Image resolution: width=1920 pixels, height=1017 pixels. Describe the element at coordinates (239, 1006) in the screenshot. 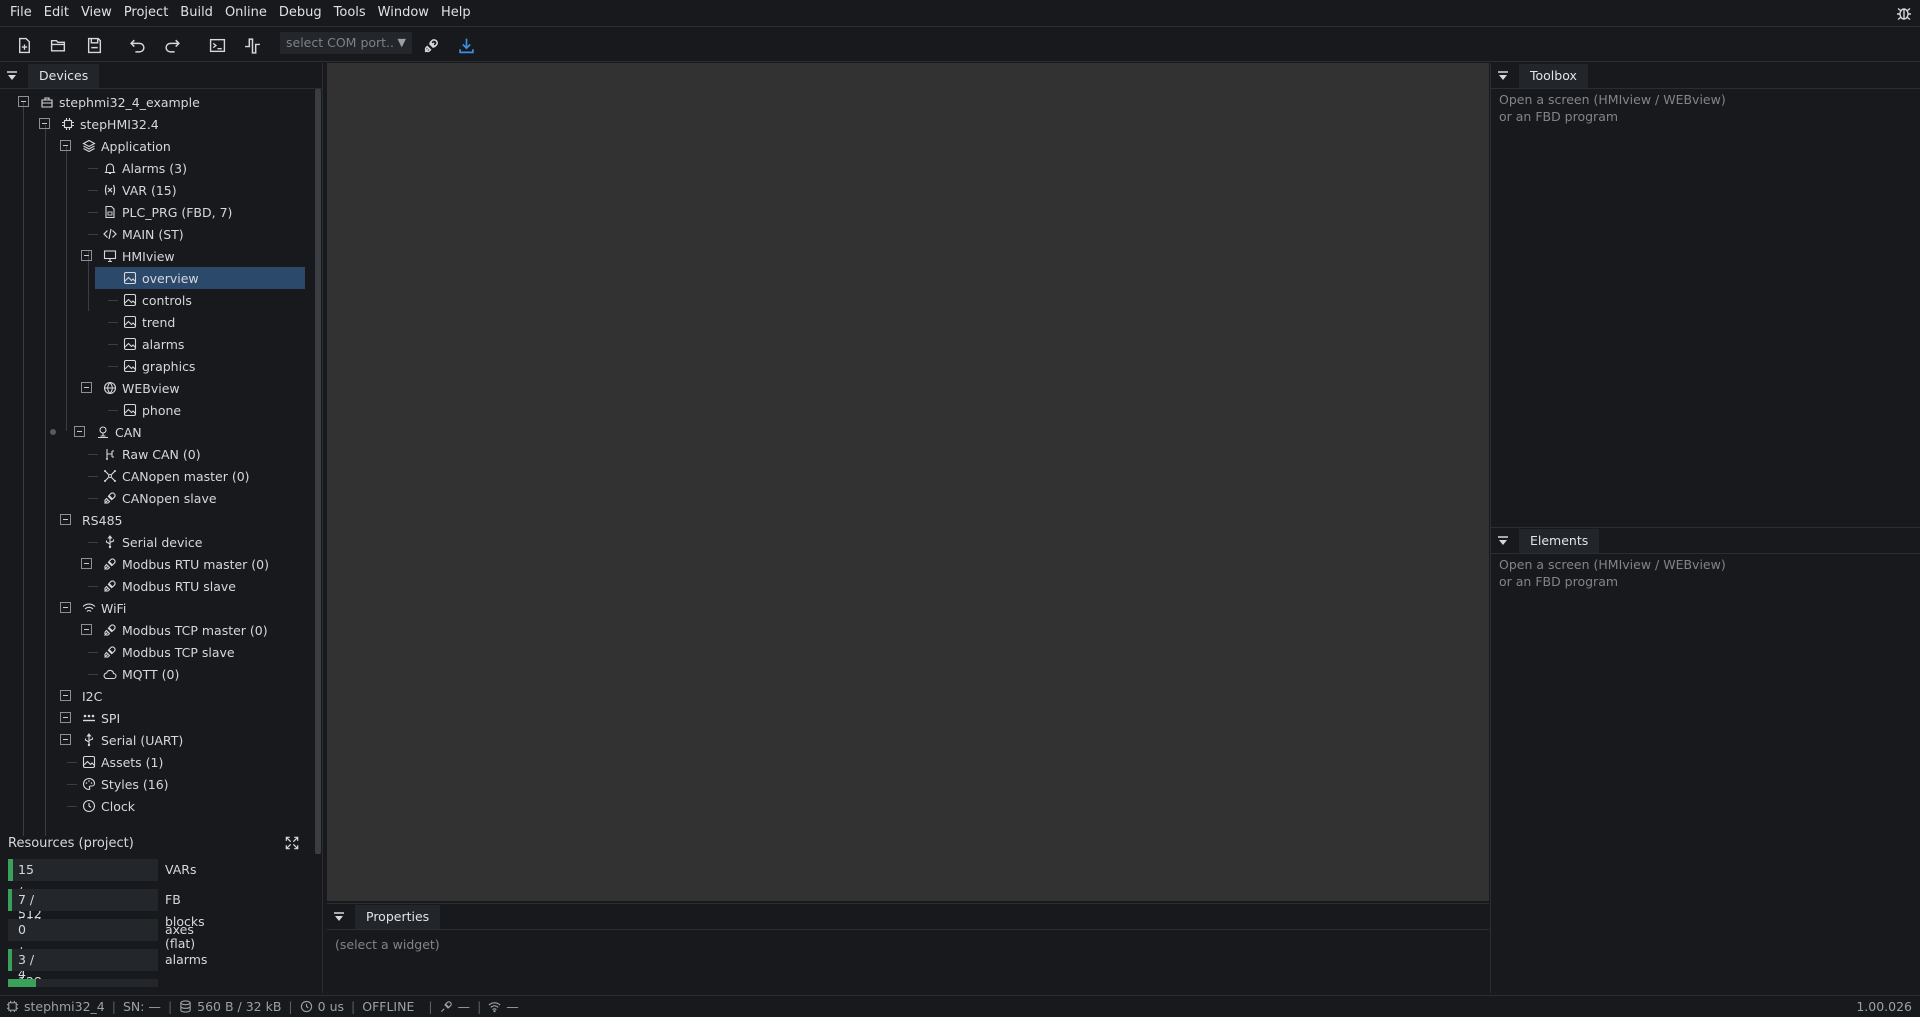

I see `status-memory-value: 560 B / 32 kB` at that location.